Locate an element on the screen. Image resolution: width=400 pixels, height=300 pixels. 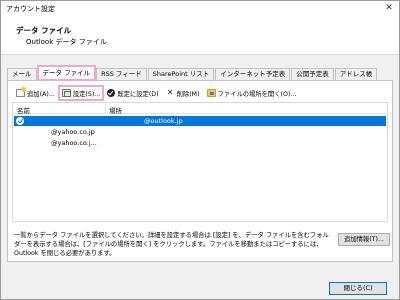
column-divider is located at coordinates (105, 108).